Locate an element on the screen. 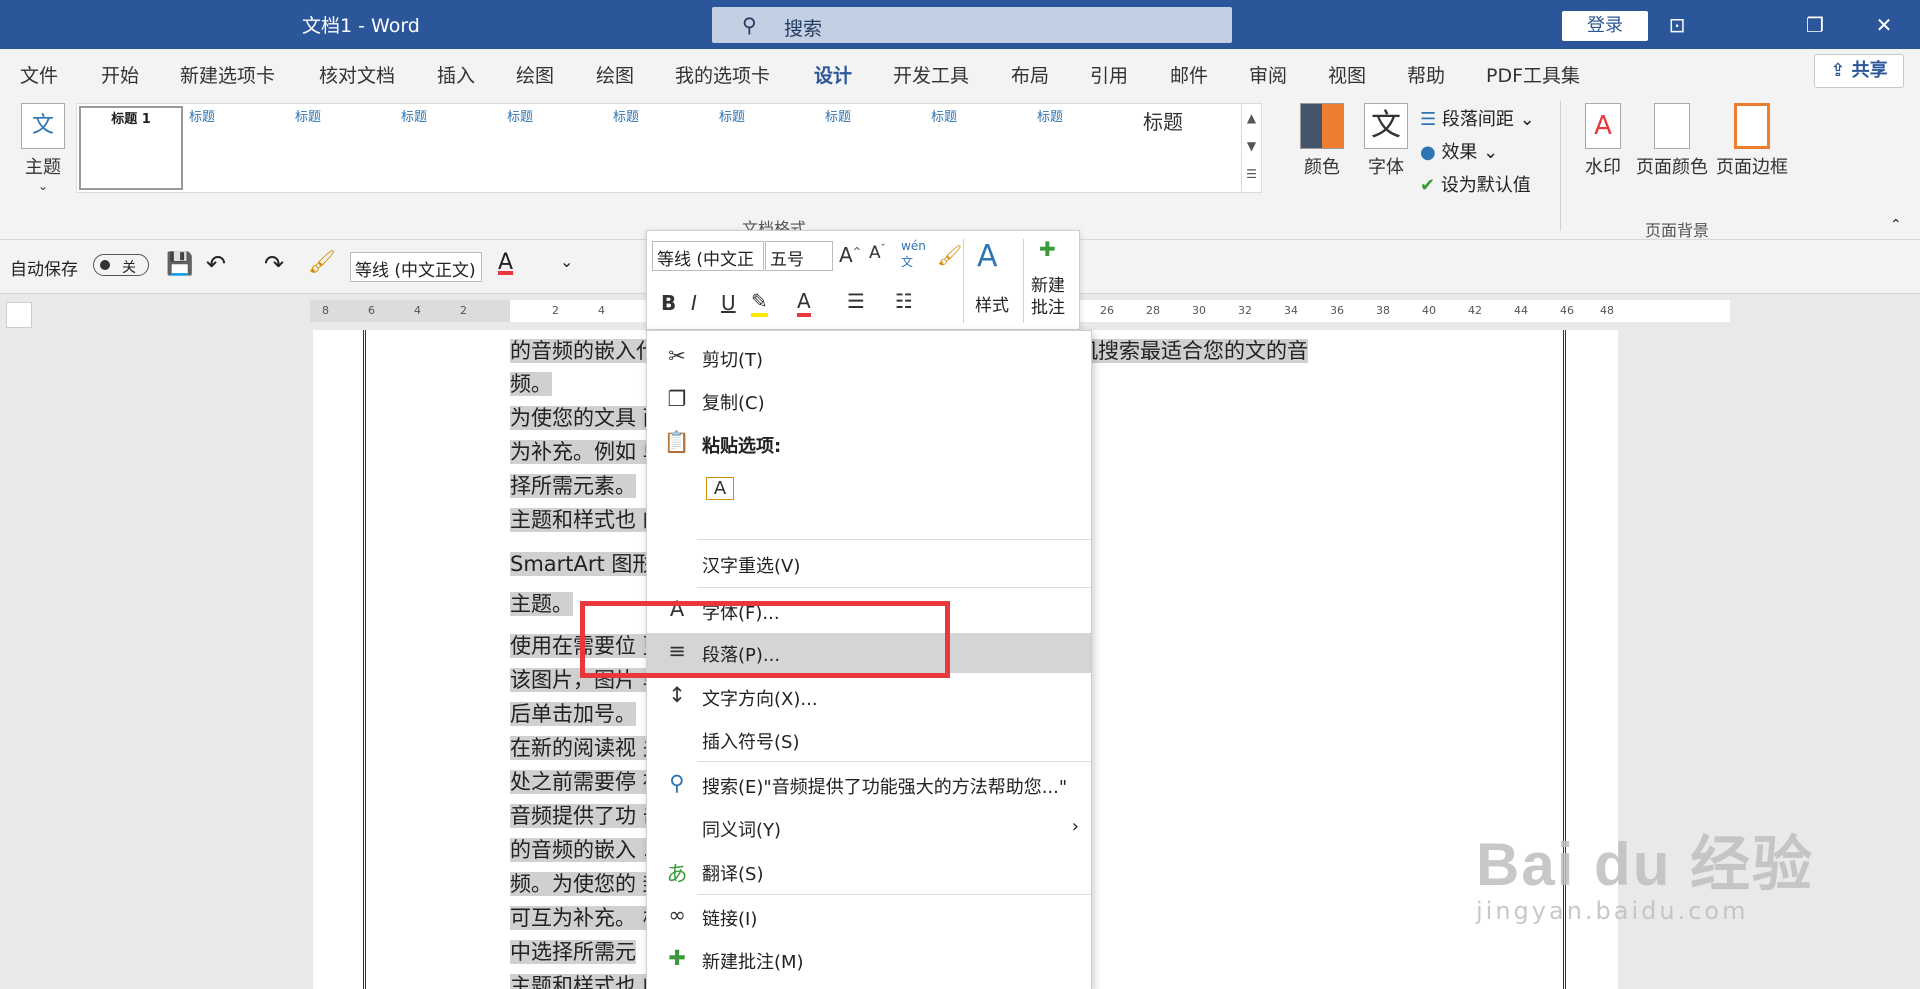  menu-item-translate: あ翻译(S) is located at coordinates (869, 872).